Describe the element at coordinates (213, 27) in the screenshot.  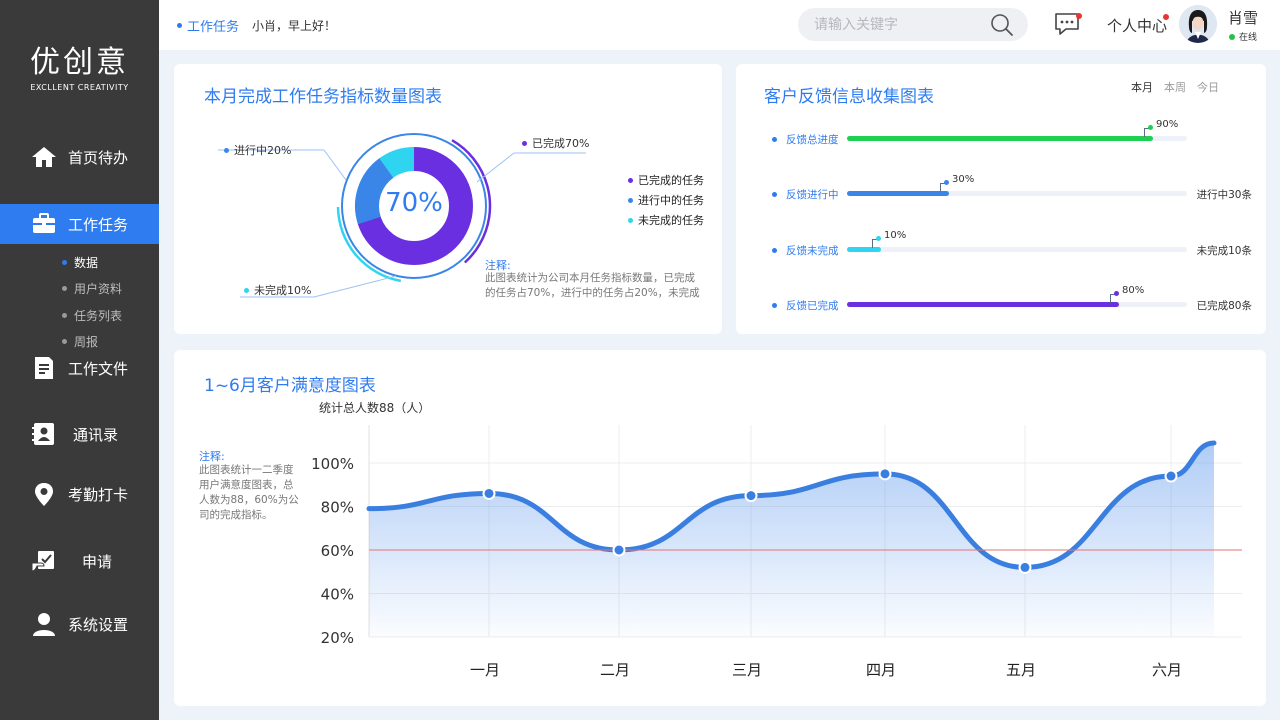
I see `breadcrumb-label: 工作任务` at that location.